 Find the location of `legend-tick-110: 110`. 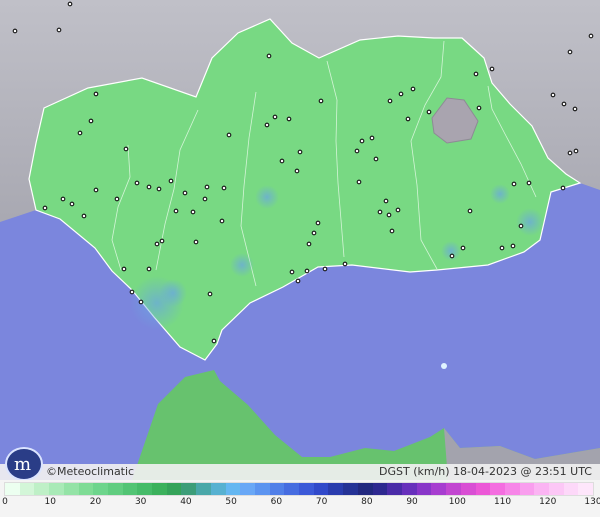

legend-tick-110: 110 is located at coordinates (502, 502).